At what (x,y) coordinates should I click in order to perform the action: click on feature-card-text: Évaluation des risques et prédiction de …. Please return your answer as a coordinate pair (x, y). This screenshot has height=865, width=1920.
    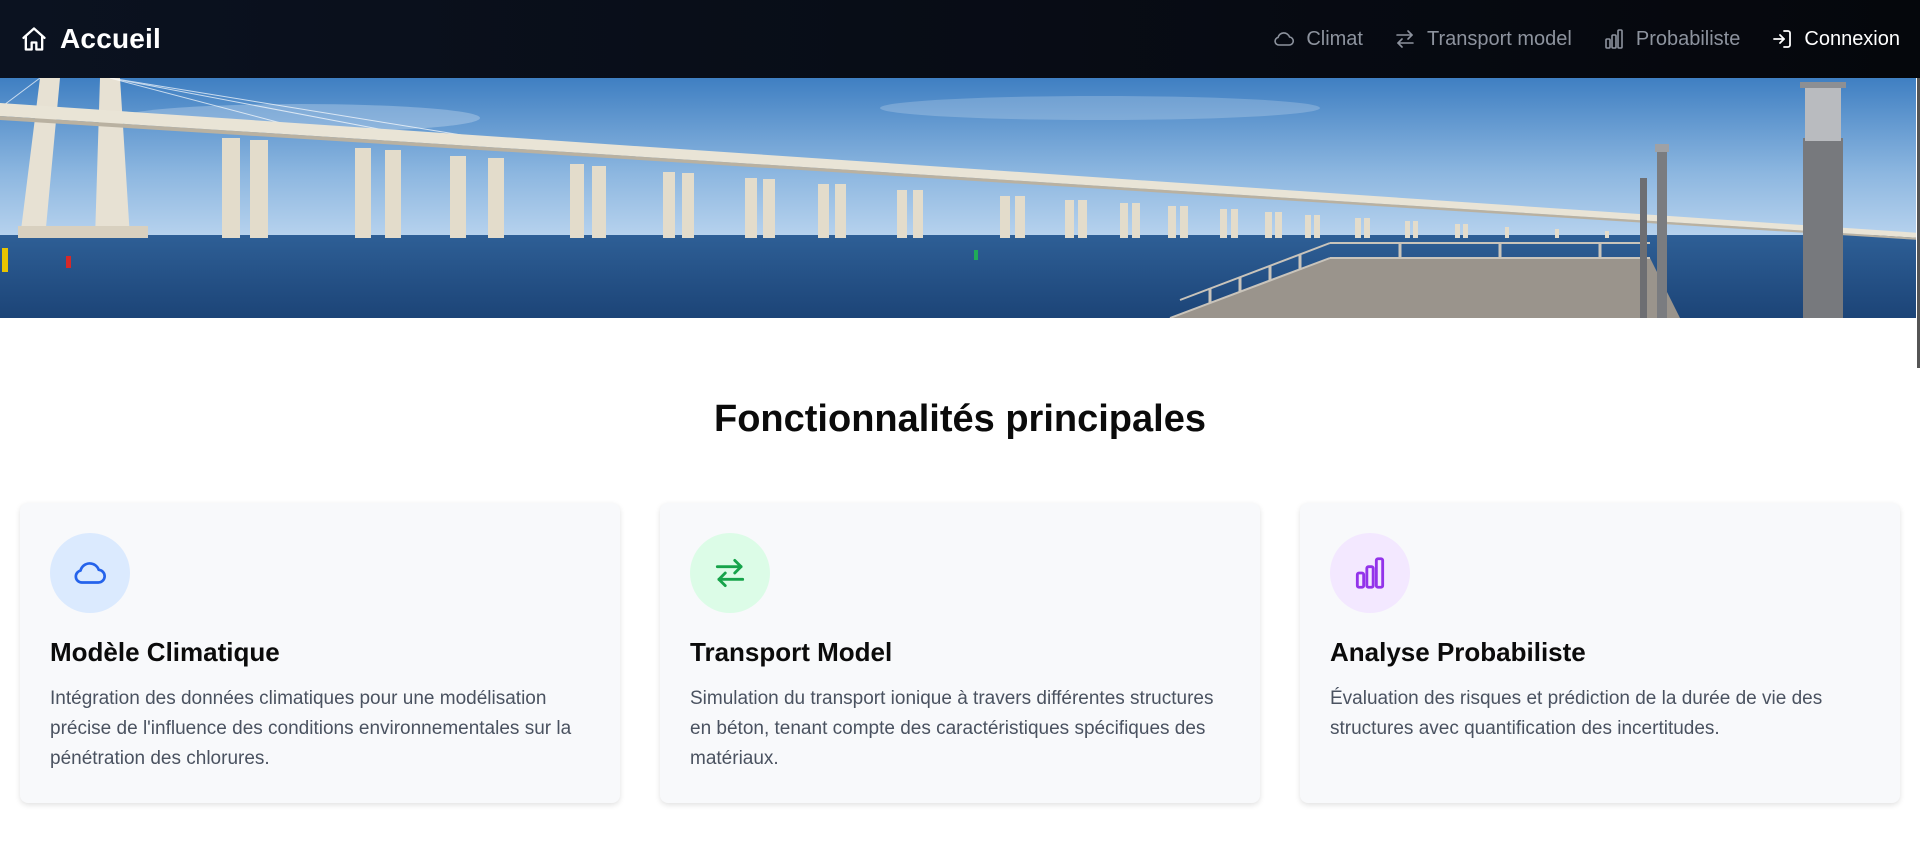
    Looking at the image, I should click on (1576, 713).